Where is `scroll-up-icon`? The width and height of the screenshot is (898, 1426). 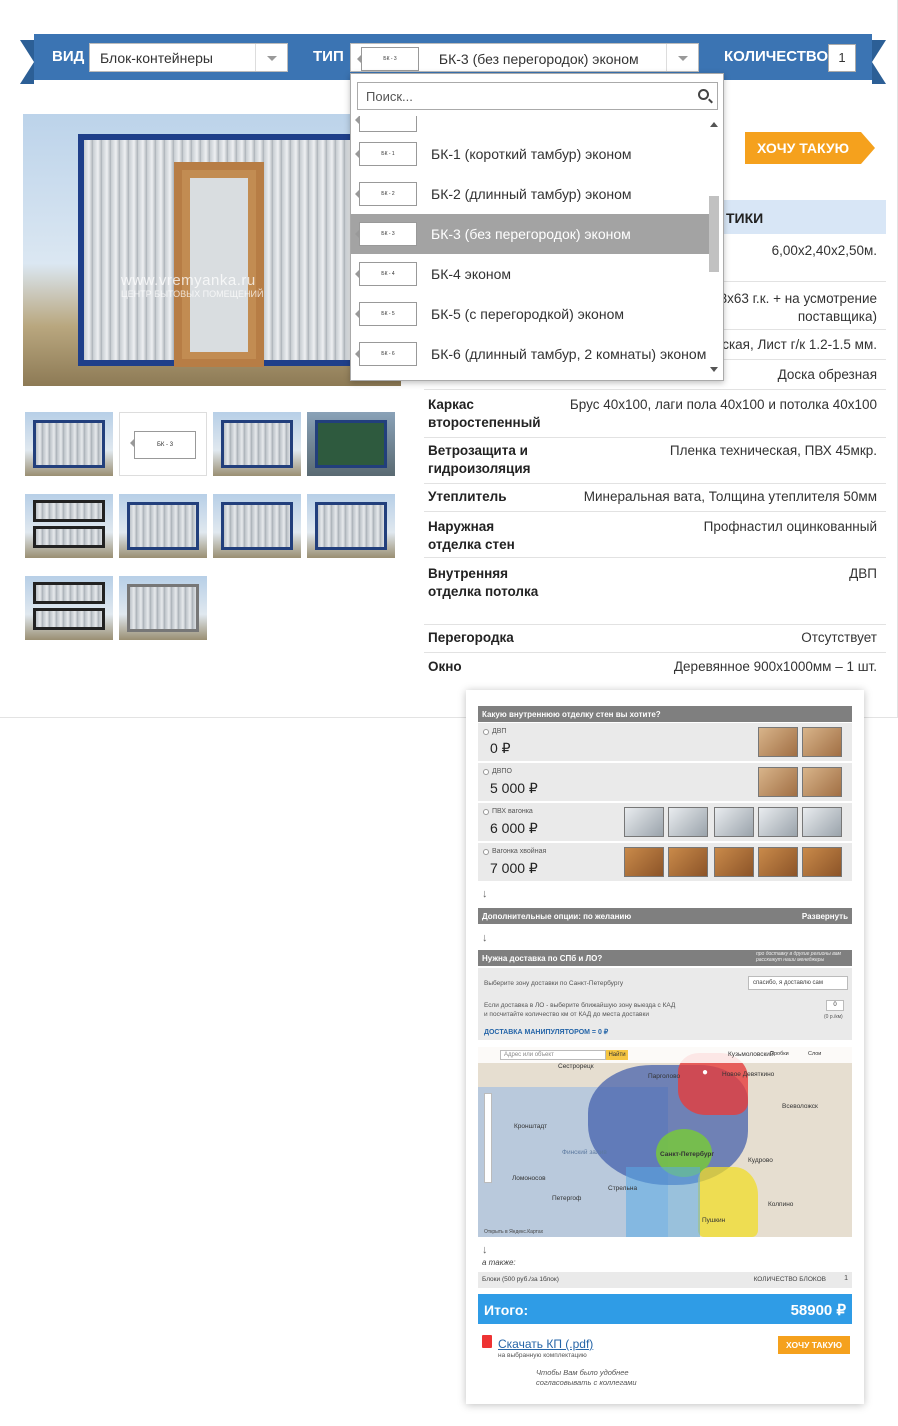
scroll-up-icon is located at coordinates (714, 124).